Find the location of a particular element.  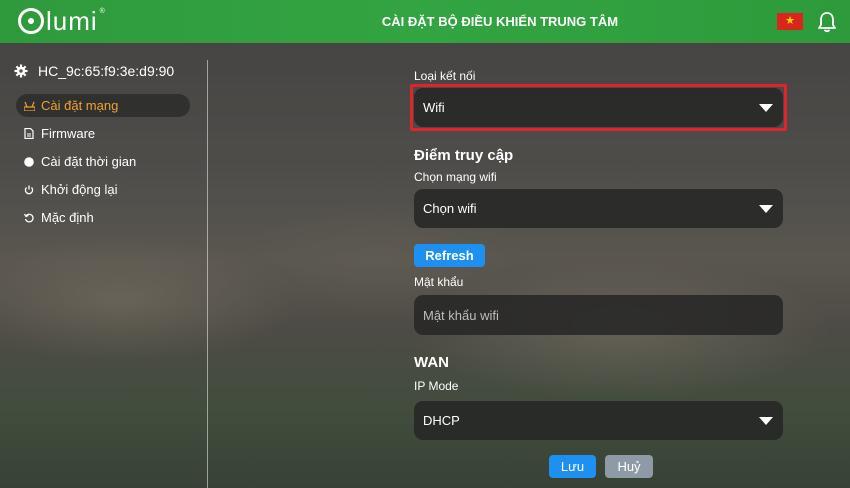

access-point-title: Điểm truy cập is located at coordinates (464, 155).